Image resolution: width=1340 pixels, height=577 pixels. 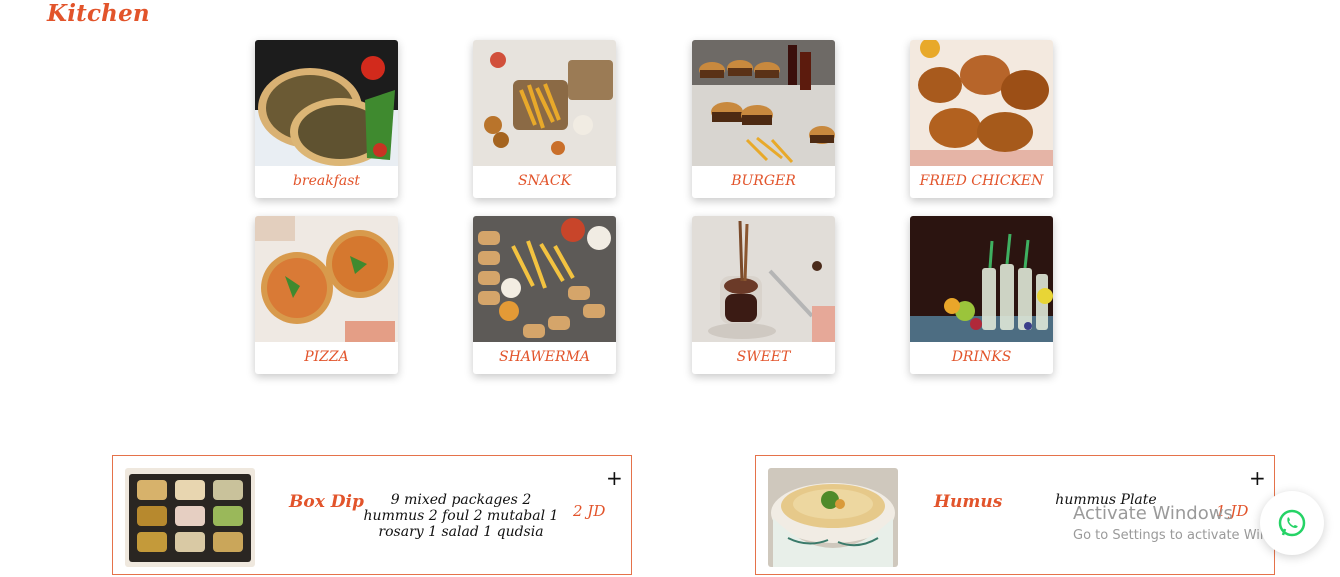 What do you see at coordinates (981, 279) in the screenshot?
I see `drinks-image` at bounding box center [981, 279].